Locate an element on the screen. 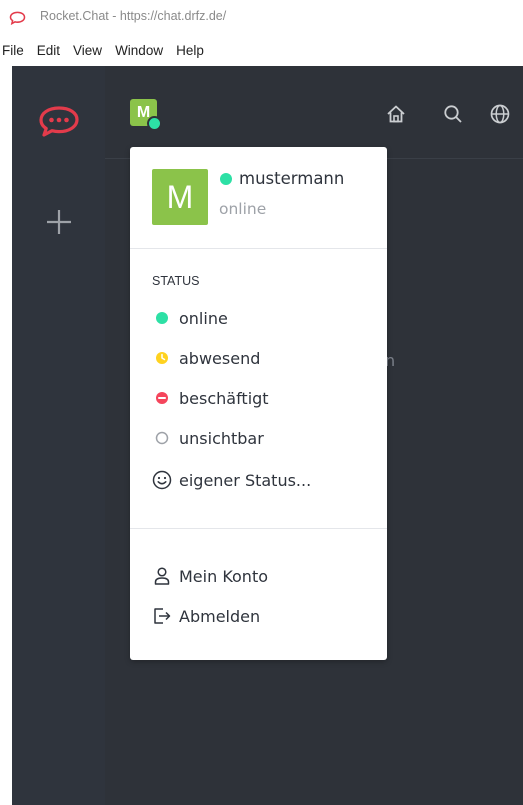 The height and width of the screenshot is (805, 523). username-row: mustermann is located at coordinates (282, 178).